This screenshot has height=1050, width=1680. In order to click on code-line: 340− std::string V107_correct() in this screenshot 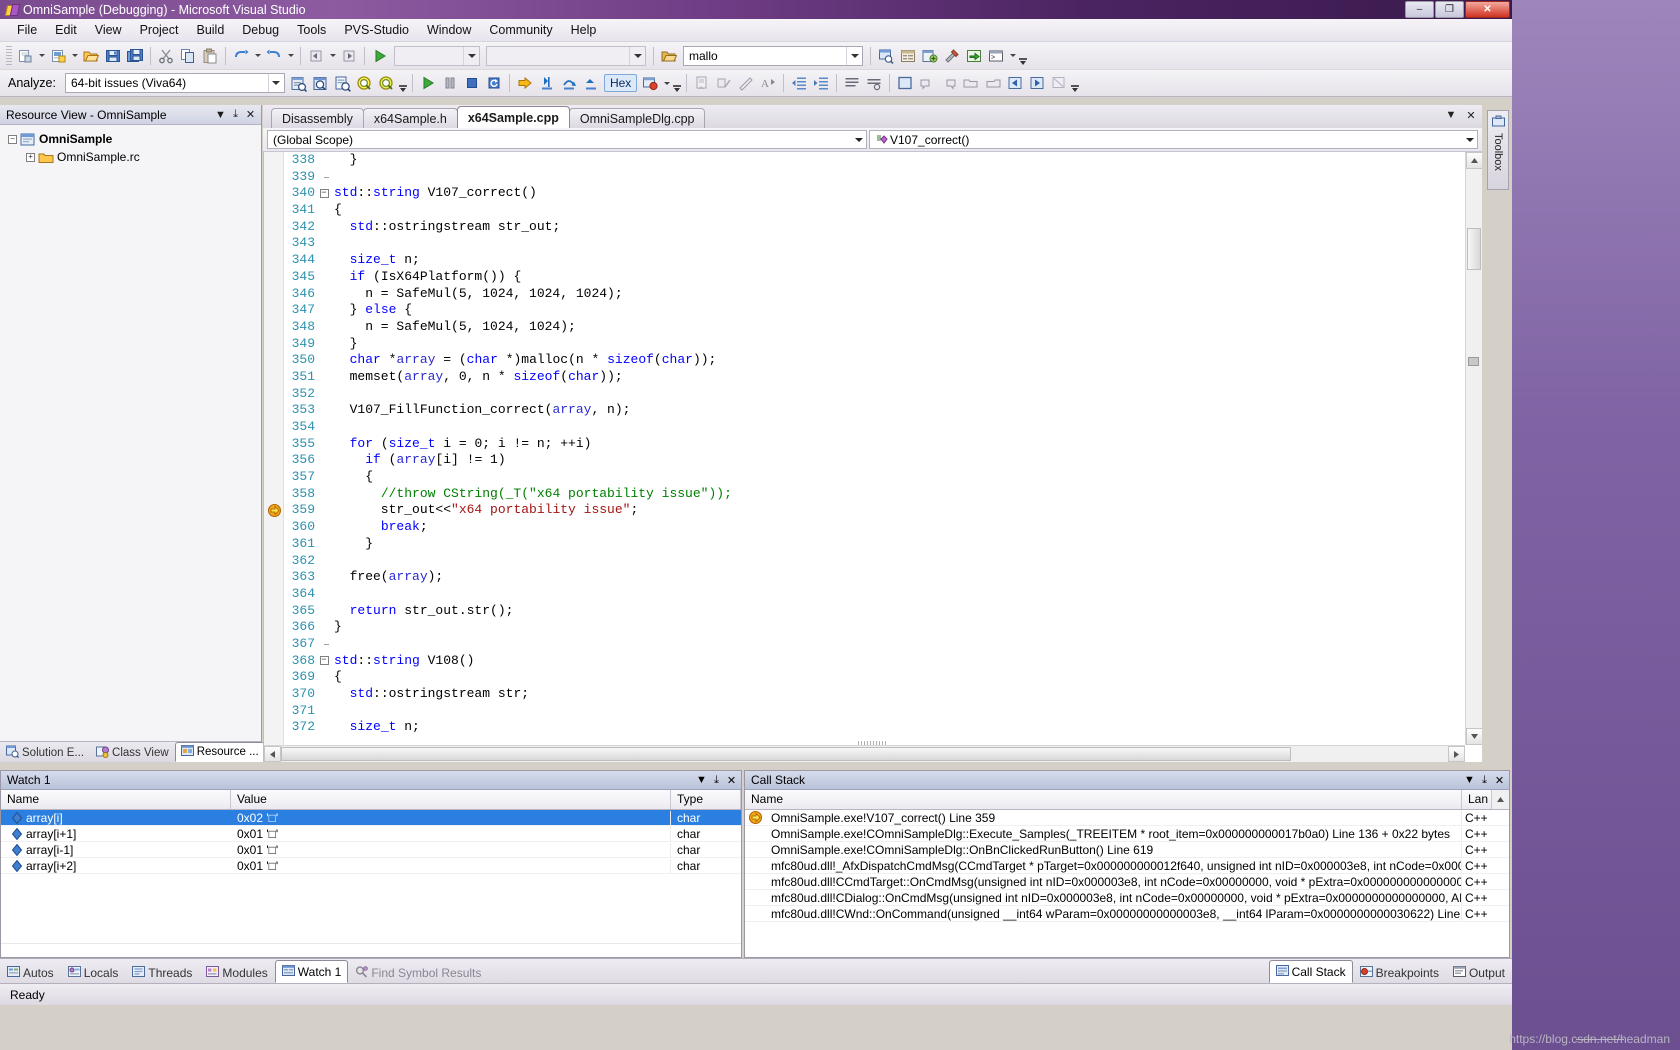, I will do `click(864, 193)`.